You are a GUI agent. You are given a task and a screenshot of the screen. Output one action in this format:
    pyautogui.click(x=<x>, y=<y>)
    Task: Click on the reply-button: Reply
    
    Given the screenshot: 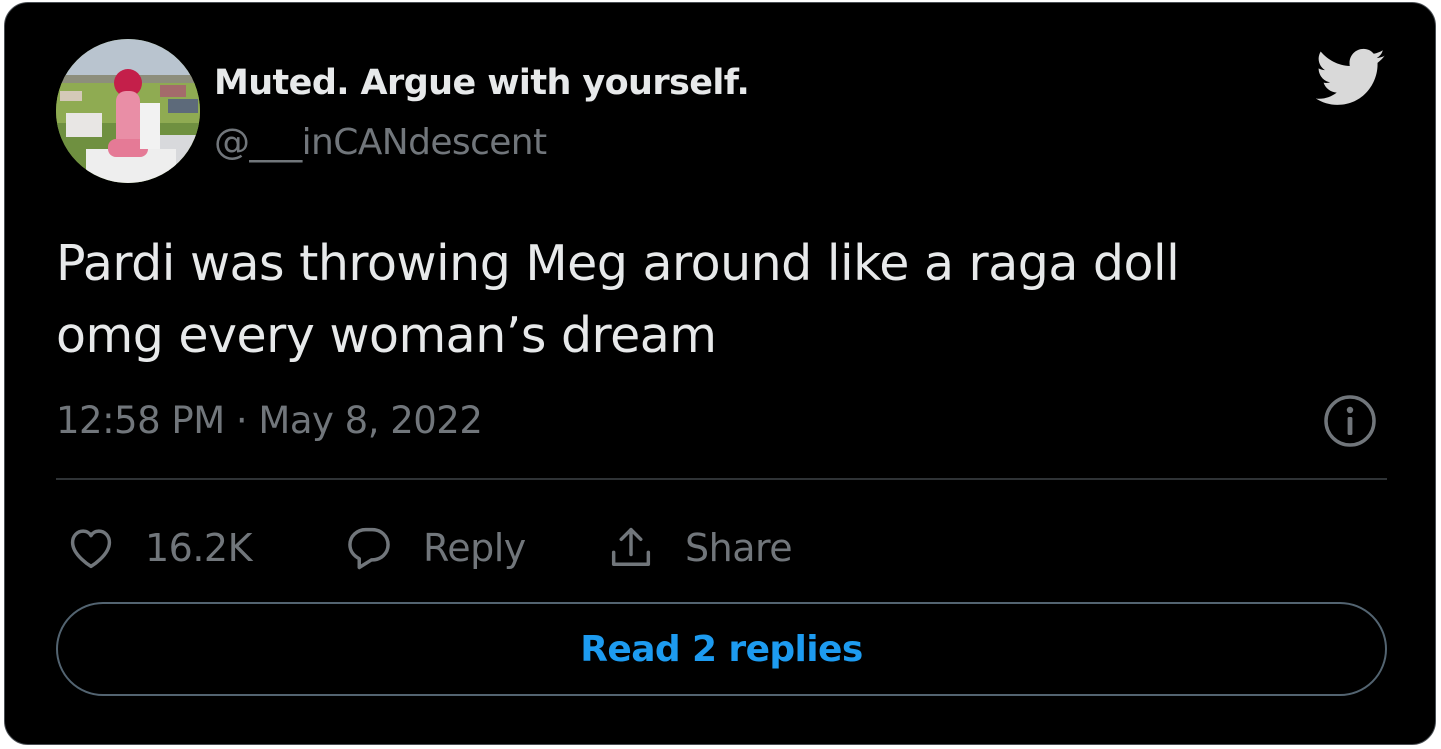 What is the action you would take?
    pyautogui.click(x=434, y=548)
    